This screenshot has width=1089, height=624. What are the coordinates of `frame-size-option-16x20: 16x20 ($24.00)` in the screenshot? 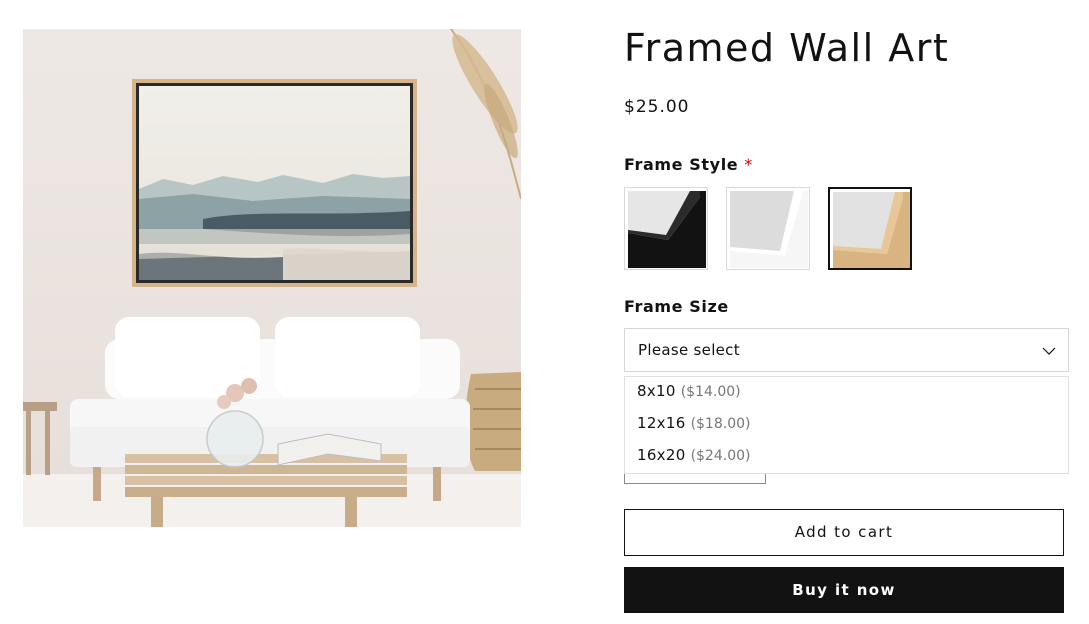 It's located at (693, 458).